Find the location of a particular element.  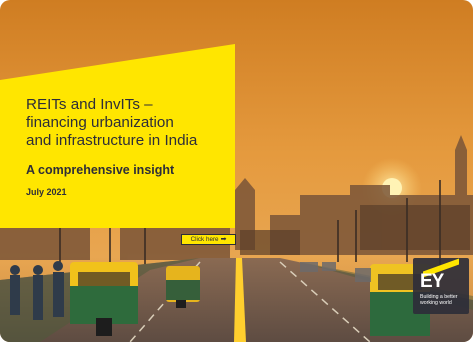

logo-brand: EY is located at coordinates (432, 281).